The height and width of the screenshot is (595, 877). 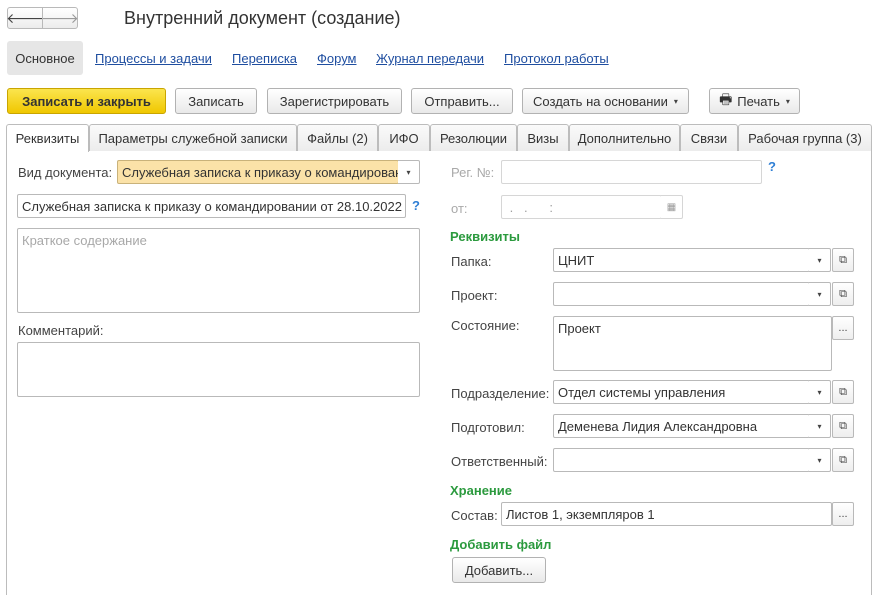 What do you see at coordinates (218, 270) in the screenshot?
I see `summary-textarea: Краткое содержание` at bounding box center [218, 270].